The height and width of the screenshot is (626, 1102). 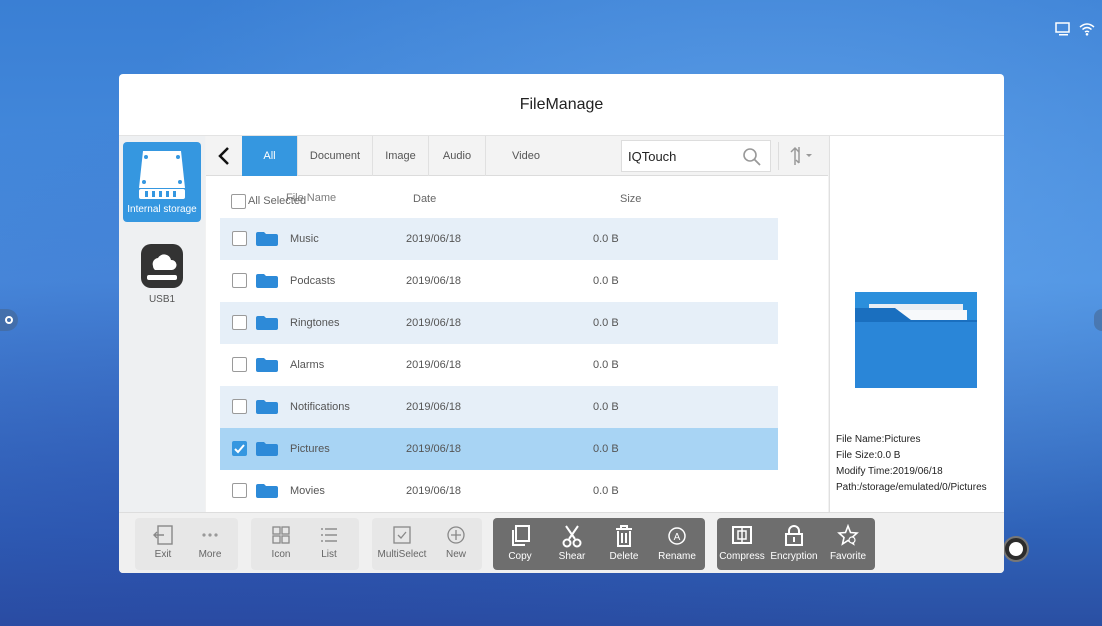 I want to click on storage-usb1: USB1, so click(x=162, y=274).